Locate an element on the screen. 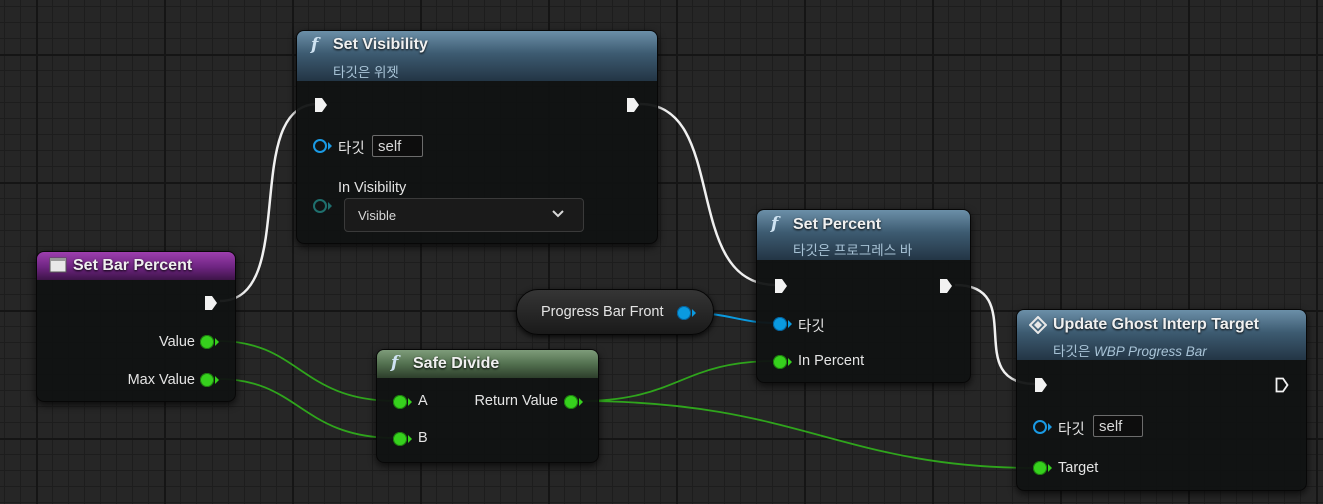 The height and width of the screenshot is (504, 1323). float-wire-maxvalue-to-b is located at coordinates (307, 408).